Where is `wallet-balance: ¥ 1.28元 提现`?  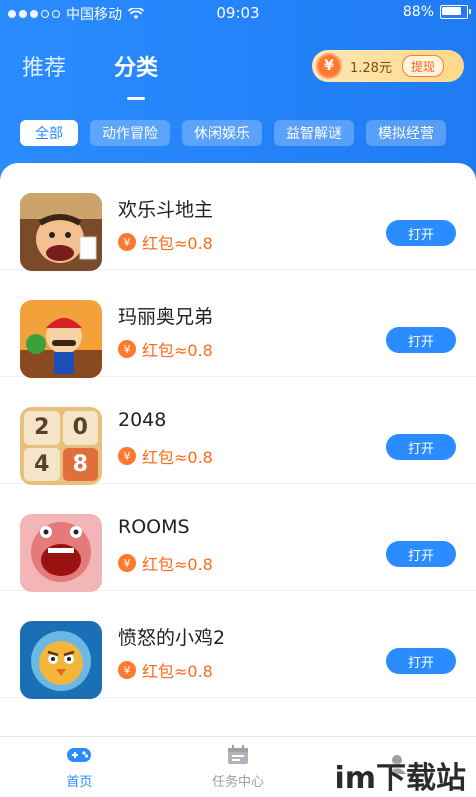 wallet-balance: ¥ 1.28元 提现 is located at coordinates (388, 66).